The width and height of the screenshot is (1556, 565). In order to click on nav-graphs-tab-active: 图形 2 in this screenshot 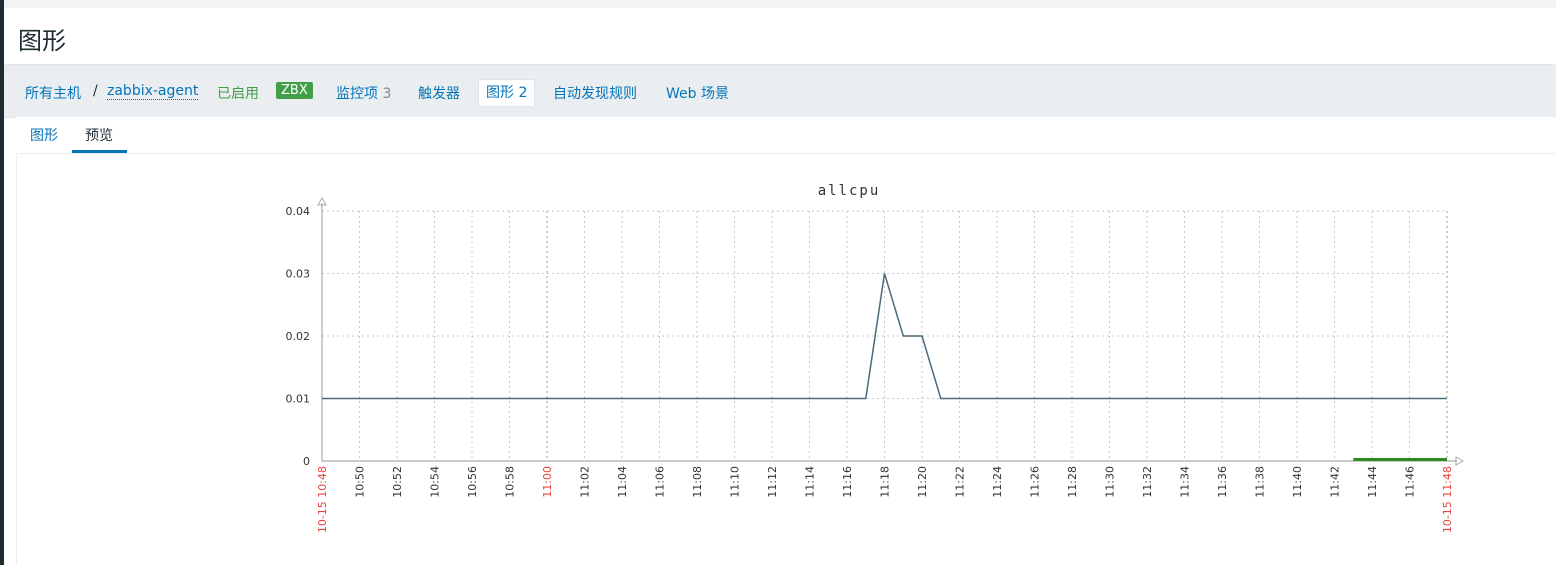, I will do `click(507, 93)`.